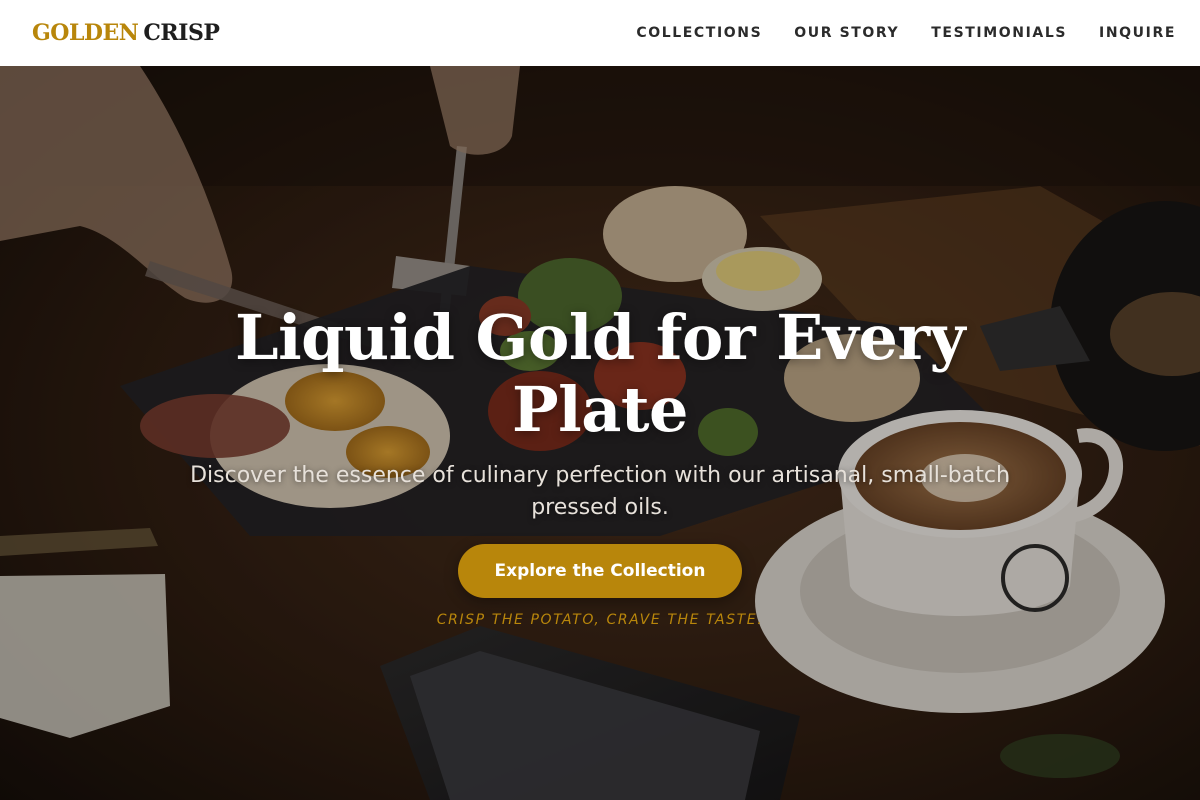 The width and height of the screenshot is (1200, 800). What do you see at coordinates (600, 620) in the screenshot?
I see `hero-tagline: CRISP THE POTATO, CRAVE THE TASTE.` at bounding box center [600, 620].